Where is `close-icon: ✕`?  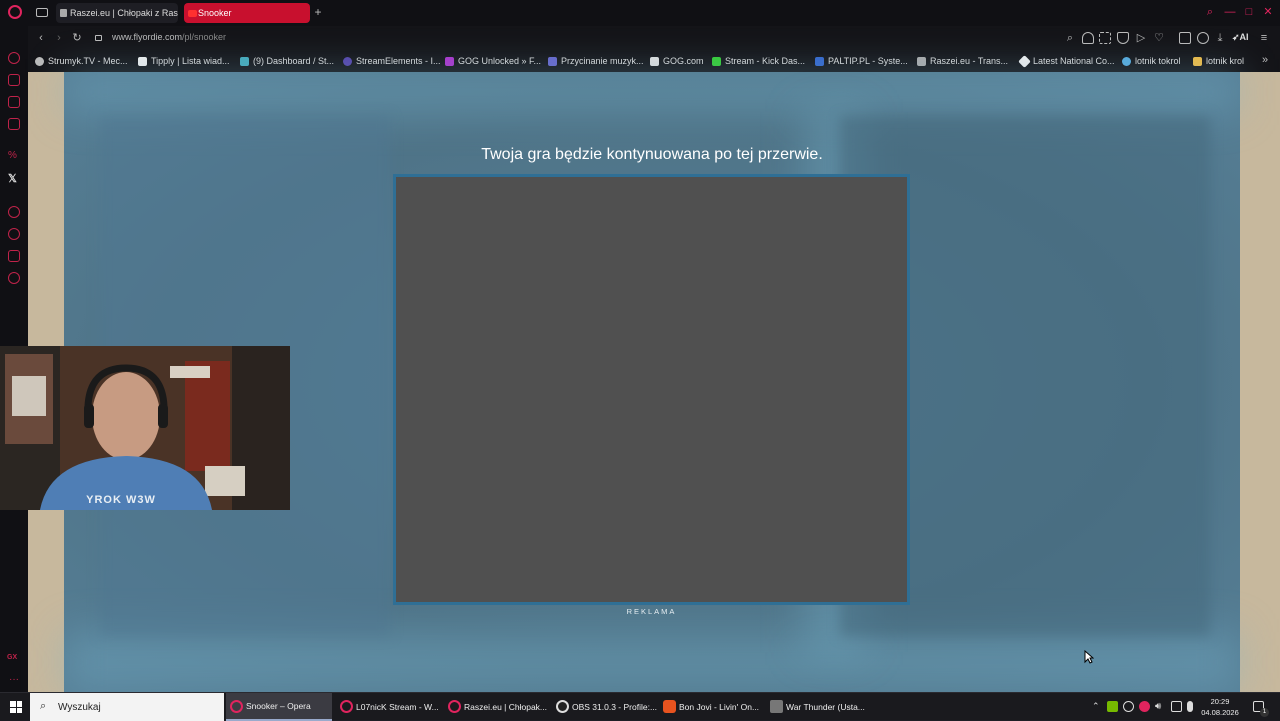
close-icon: ✕ is located at coordinates (1268, 12).